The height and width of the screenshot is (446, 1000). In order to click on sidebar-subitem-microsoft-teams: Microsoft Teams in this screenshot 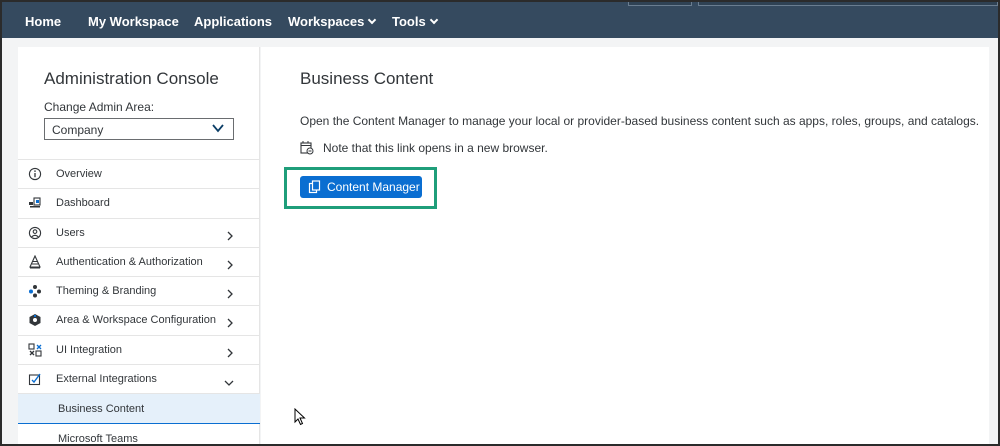, I will do `click(139, 434)`.